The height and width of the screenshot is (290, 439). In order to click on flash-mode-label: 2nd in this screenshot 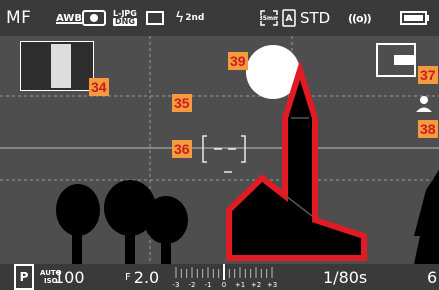, I will do `click(195, 18)`.